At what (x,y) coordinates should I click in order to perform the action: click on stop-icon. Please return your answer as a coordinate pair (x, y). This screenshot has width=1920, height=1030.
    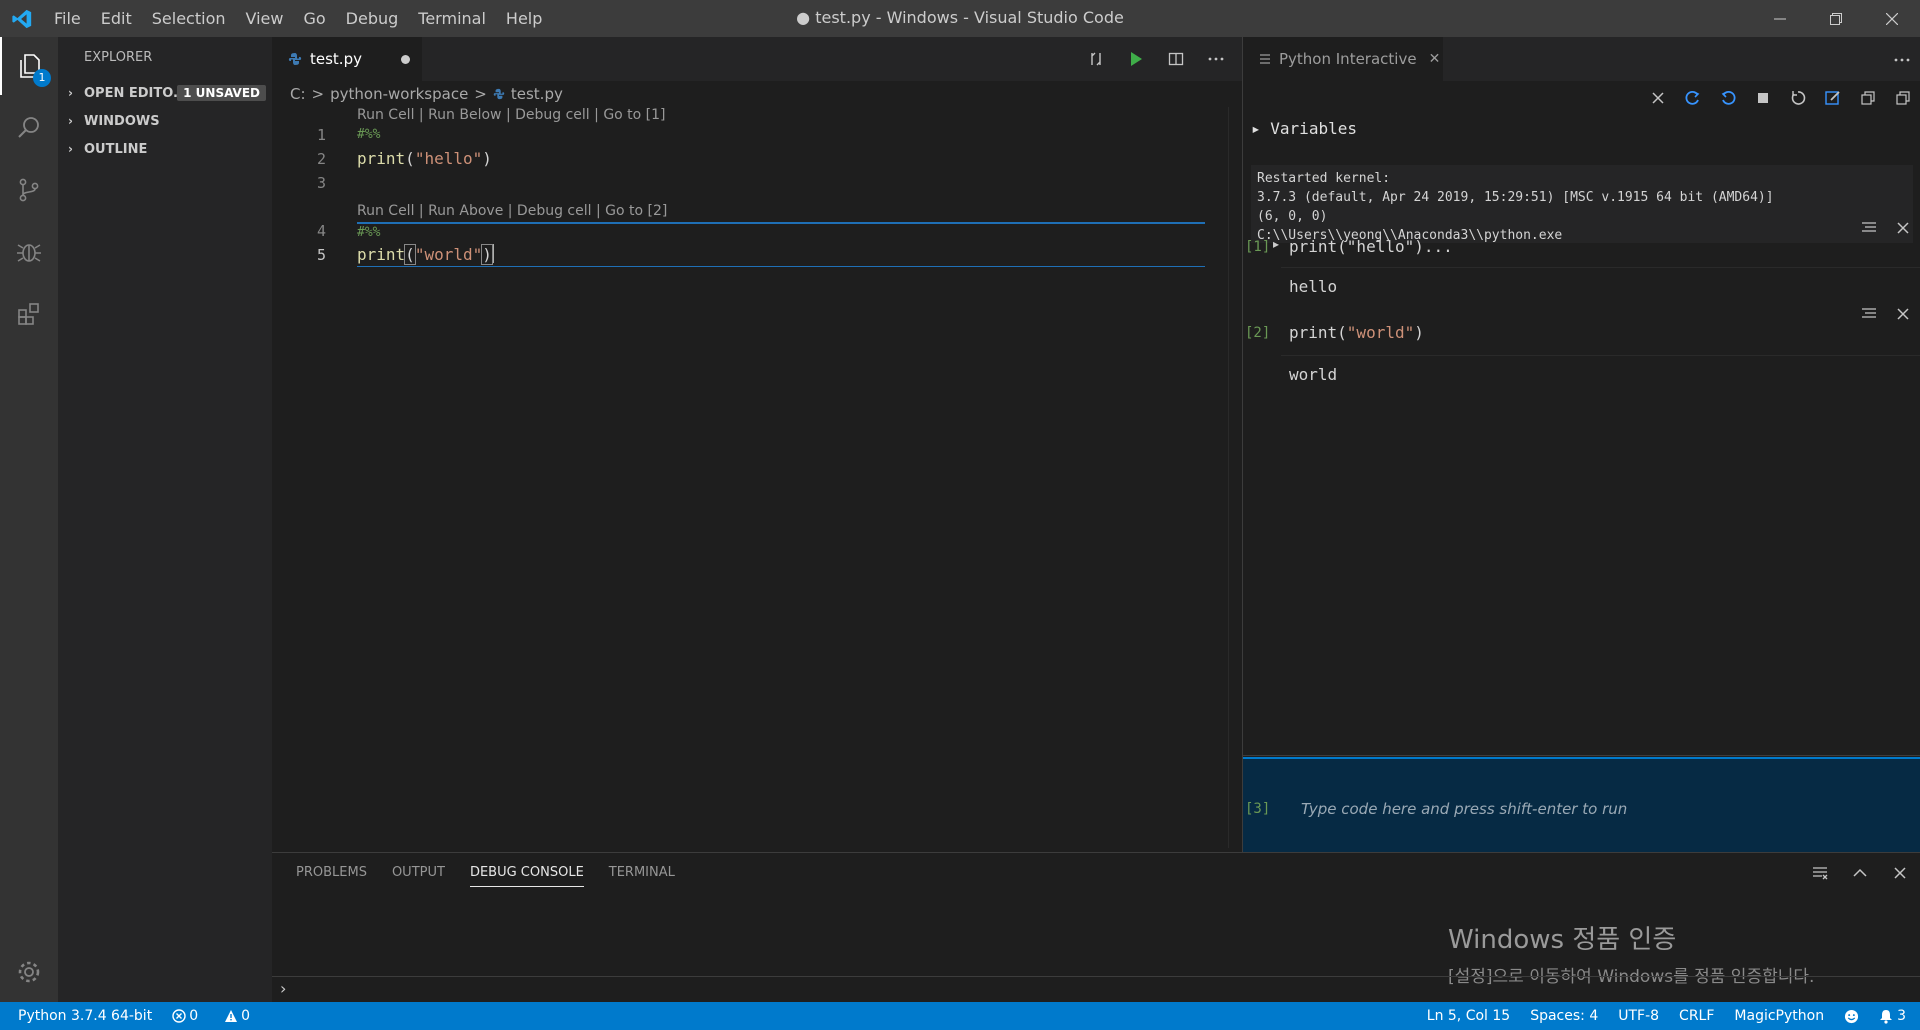
    Looking at the image, I should click on (1762, 98).